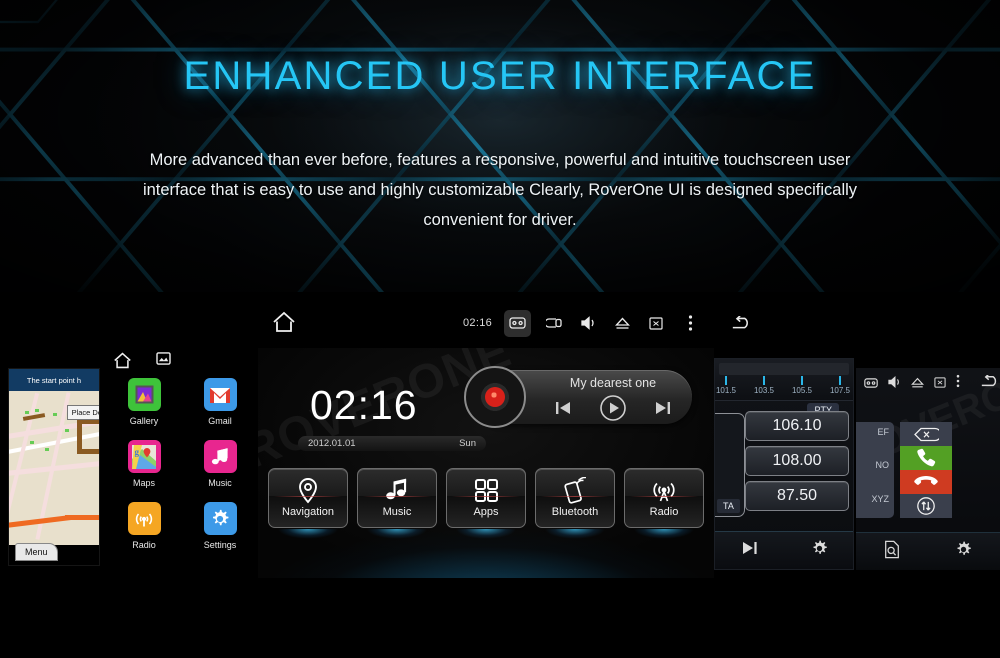  I want to click on system-bar: 02:16, so click(500, 323).